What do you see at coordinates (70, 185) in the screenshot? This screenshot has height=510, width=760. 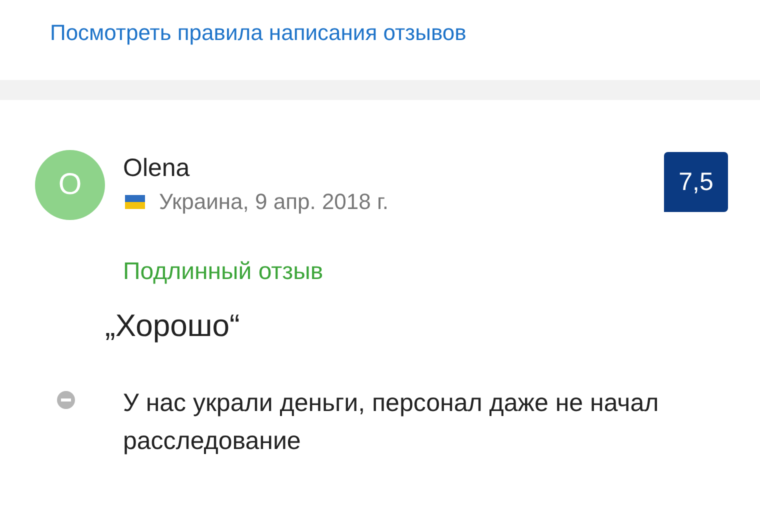 I see `avatar: O` at bounding box center [70, 185].